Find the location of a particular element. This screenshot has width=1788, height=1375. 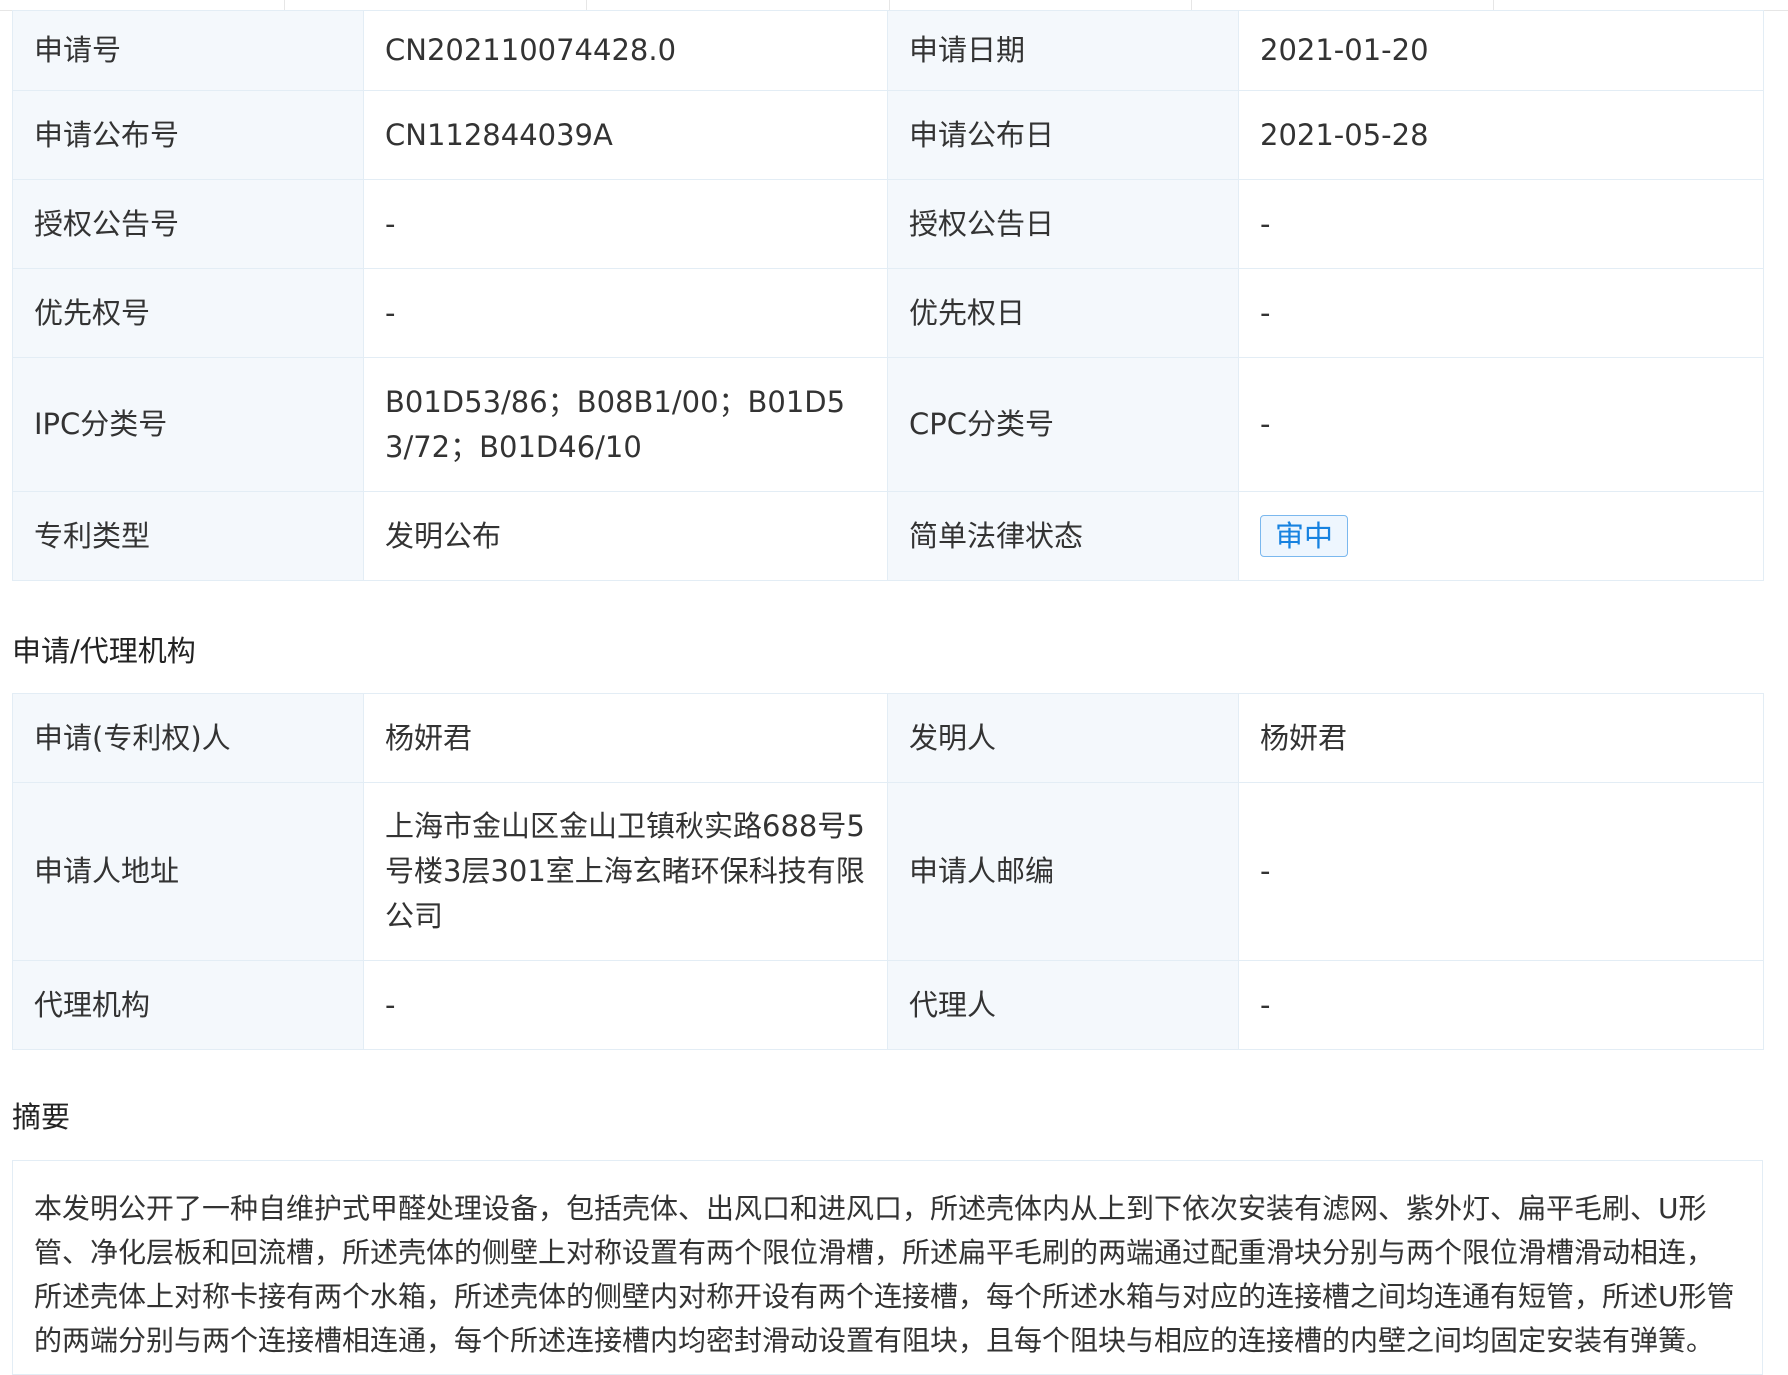

priority-date-value: - is located at coordinates (1501, 313).